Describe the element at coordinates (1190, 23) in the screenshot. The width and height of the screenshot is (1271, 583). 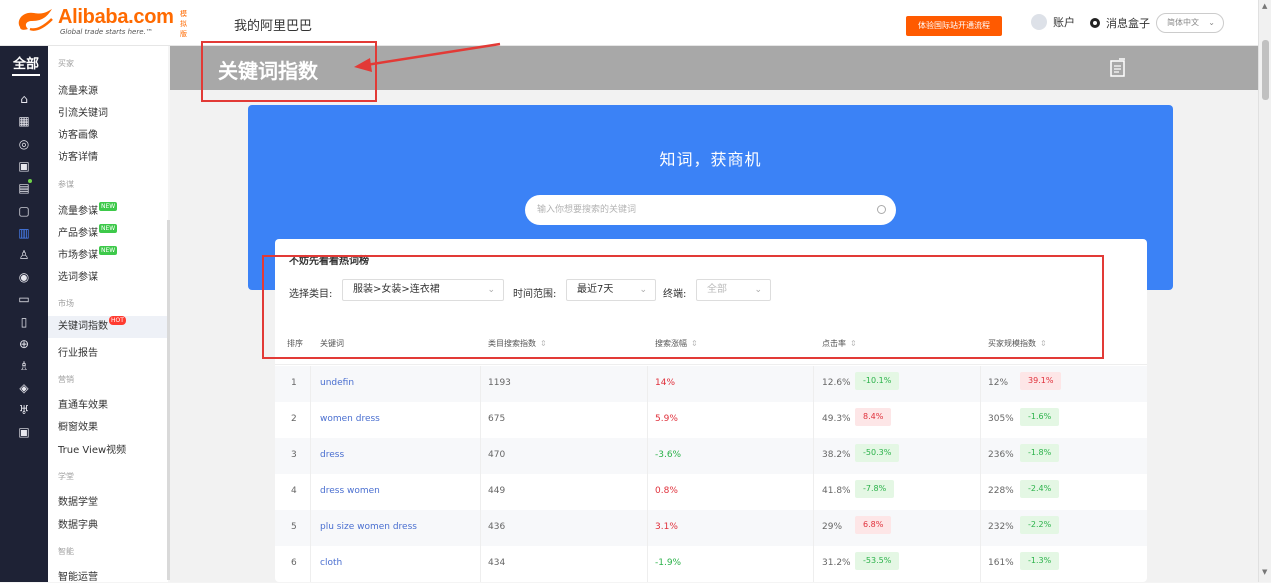
I see `language-select: 简体中文 ⌄` at that location.